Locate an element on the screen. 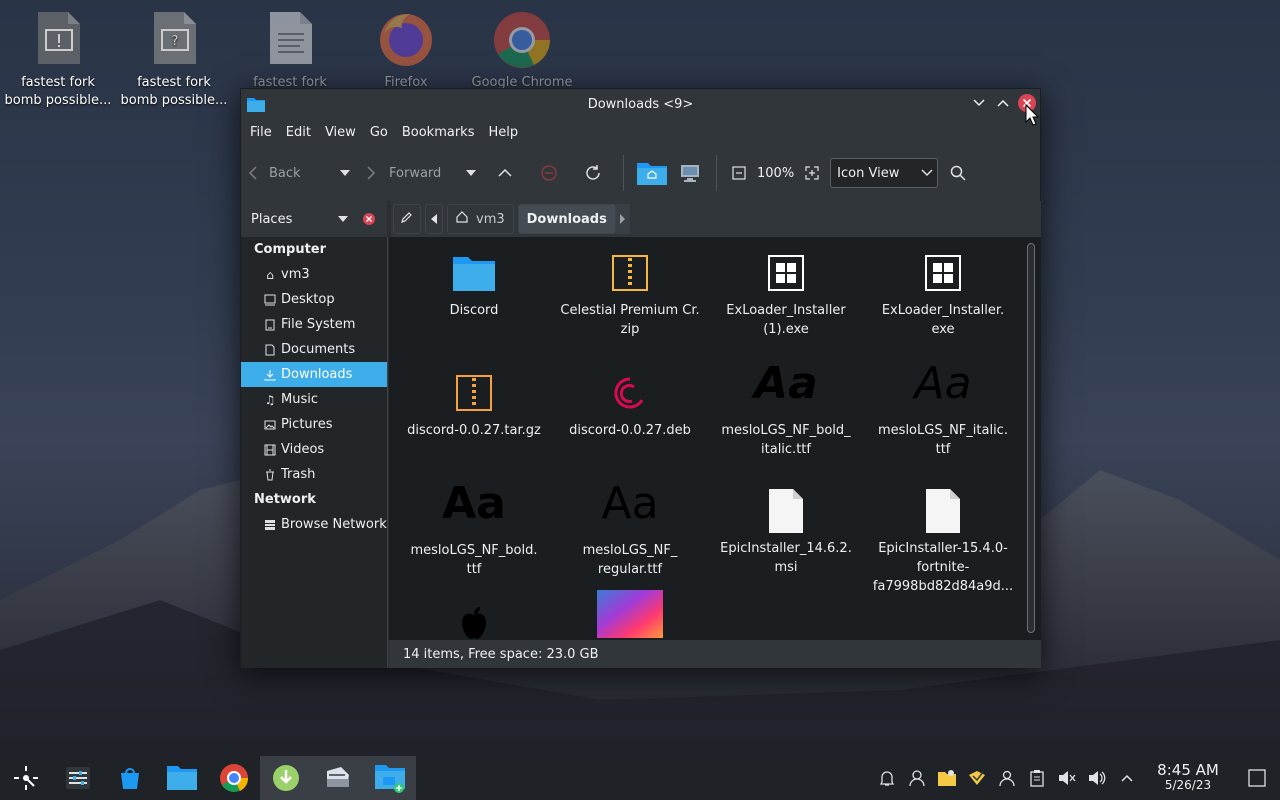 The width and height of the screenshot is (1280, 800). chevron-up-icon is located at coordinates (505, 173).